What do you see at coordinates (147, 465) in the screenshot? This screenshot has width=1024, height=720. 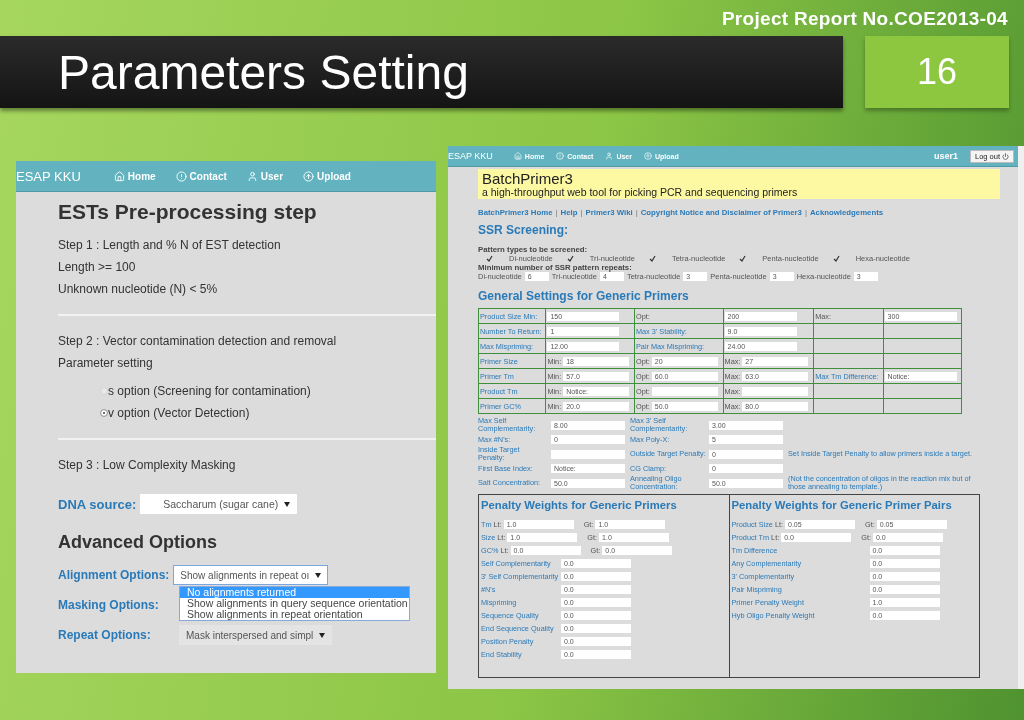 I see `step-text: Step 3 : Low Complexity Masking` at bounding box center [147, 465].